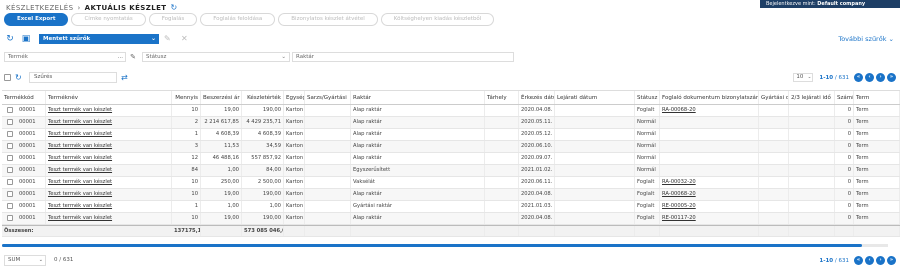 Image resolution: width=900 pixels, height=269 pixels. I want to click on saved-filters-select: Mentett szűrők ⌄, so click(99, 39).